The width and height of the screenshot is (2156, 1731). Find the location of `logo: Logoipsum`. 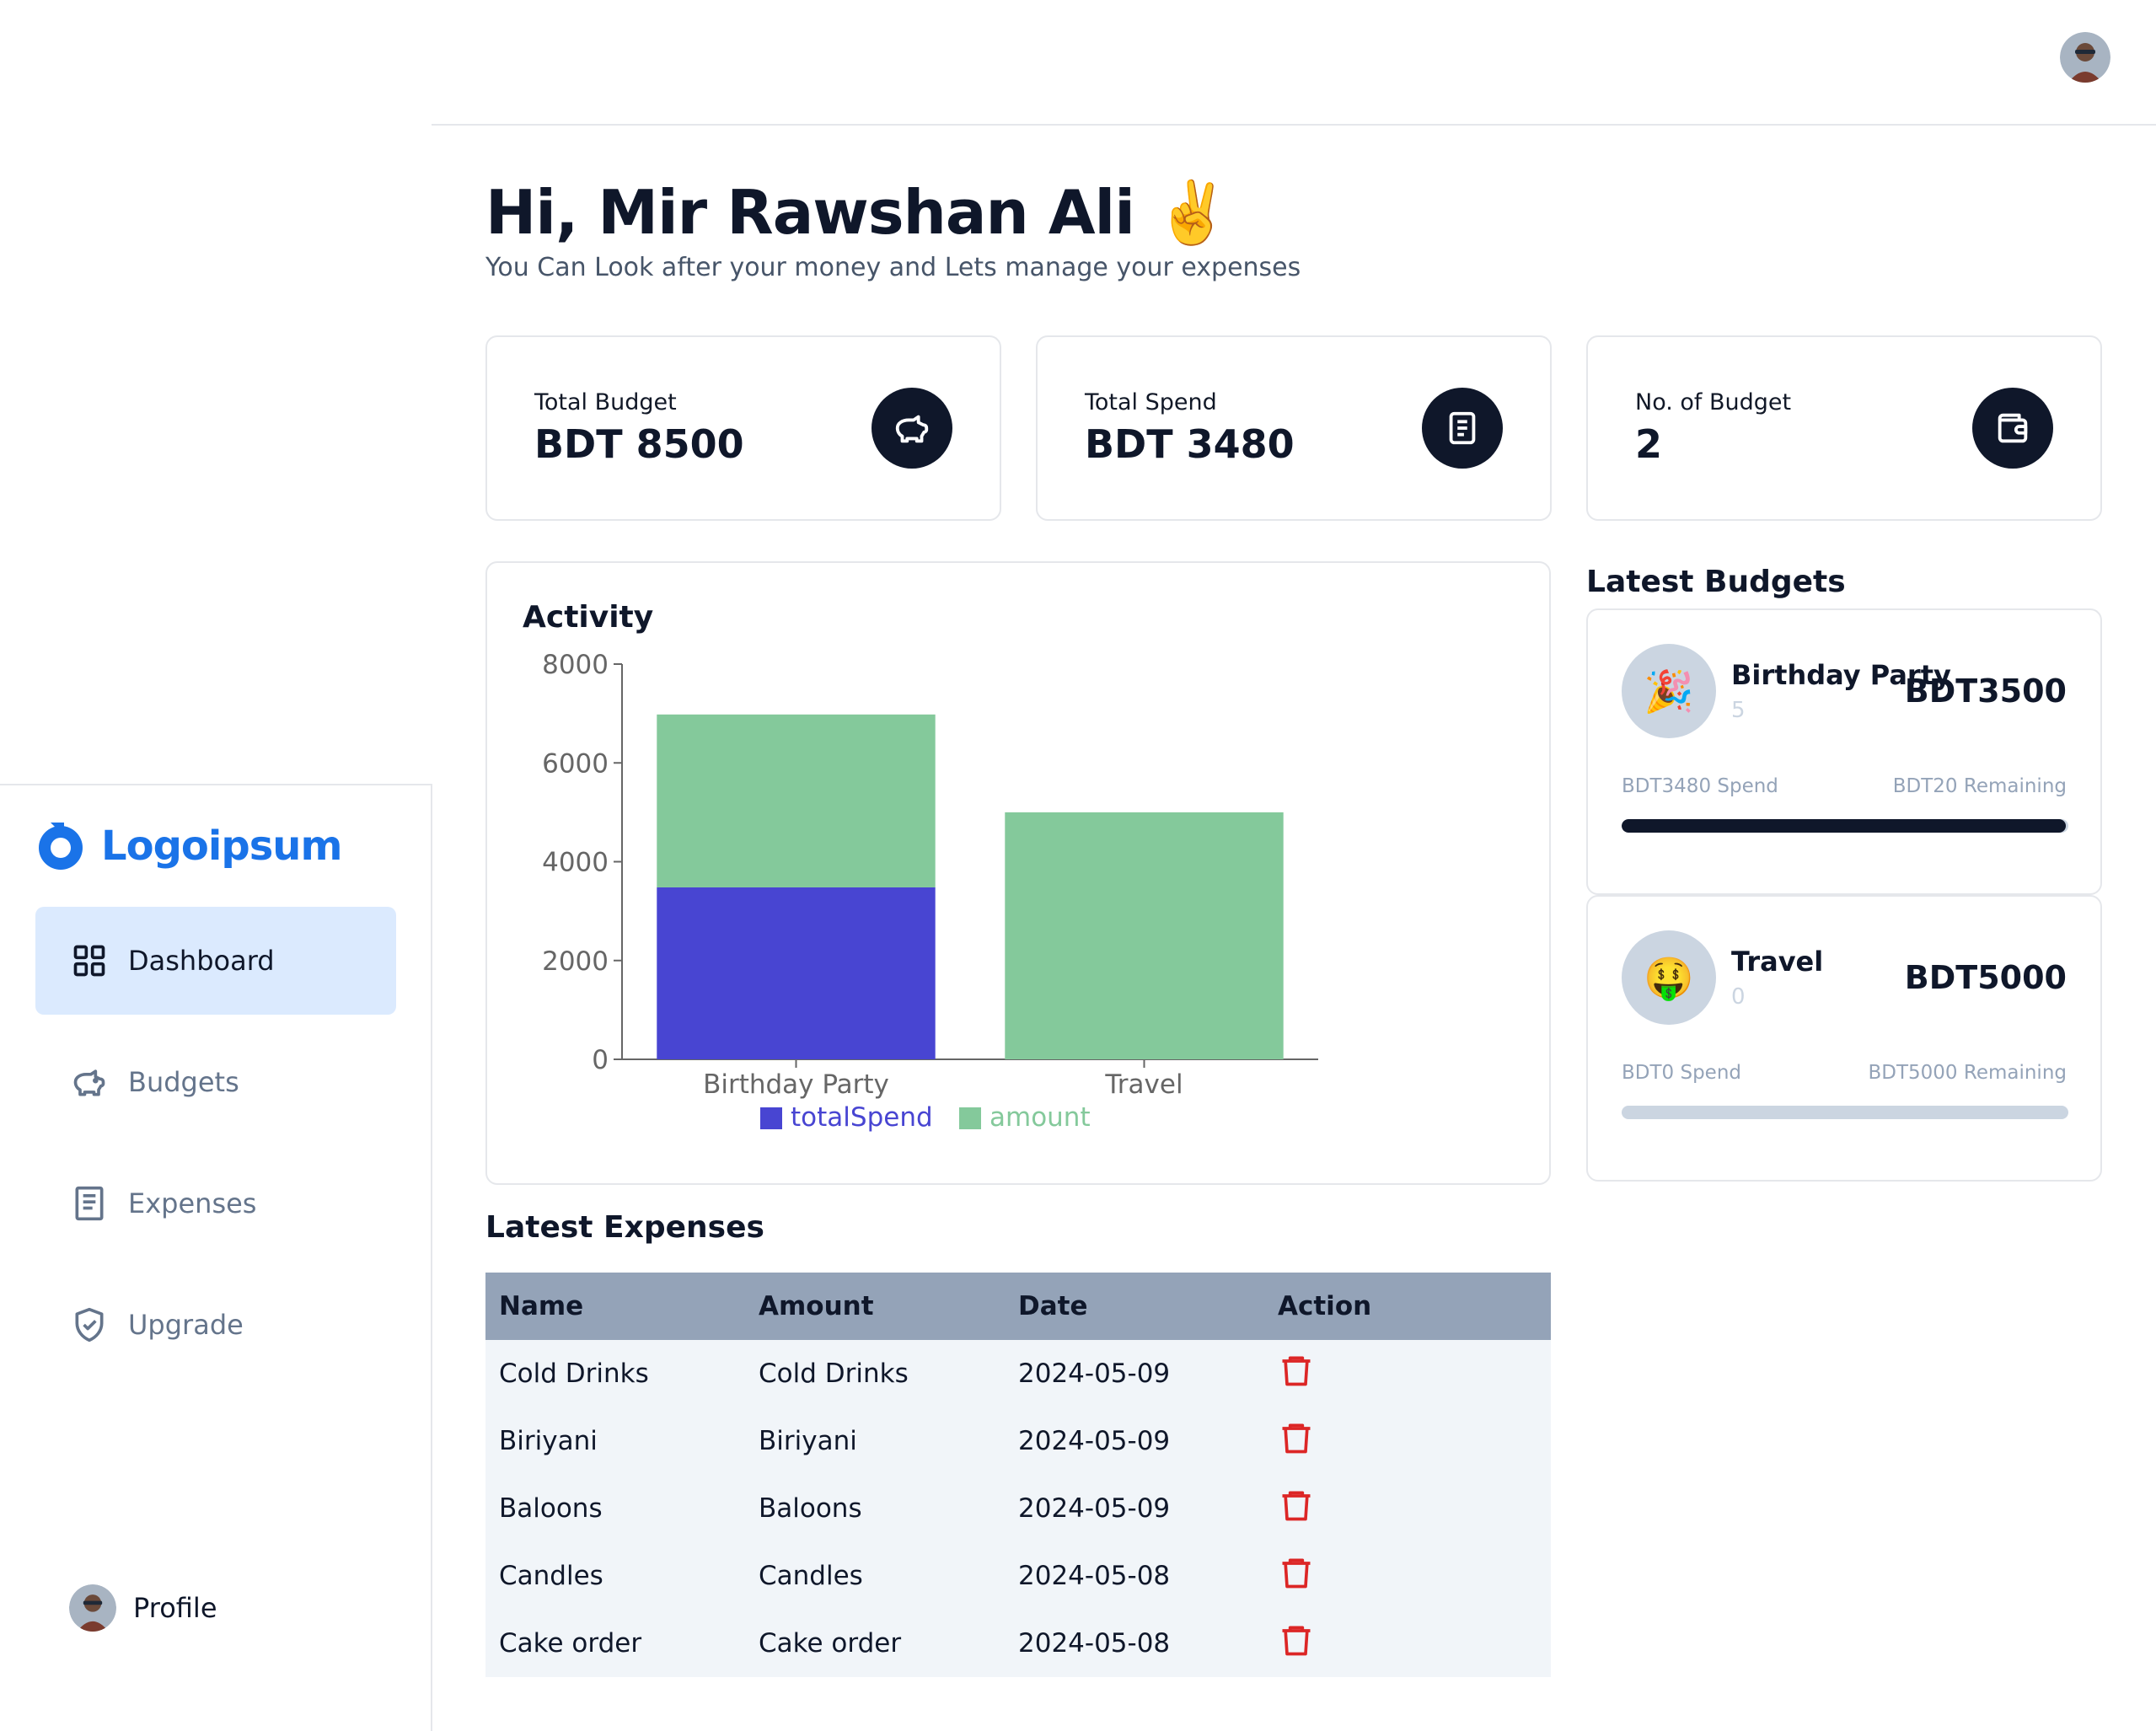

logo: Logoipsum is located at coordinates (188, 846).